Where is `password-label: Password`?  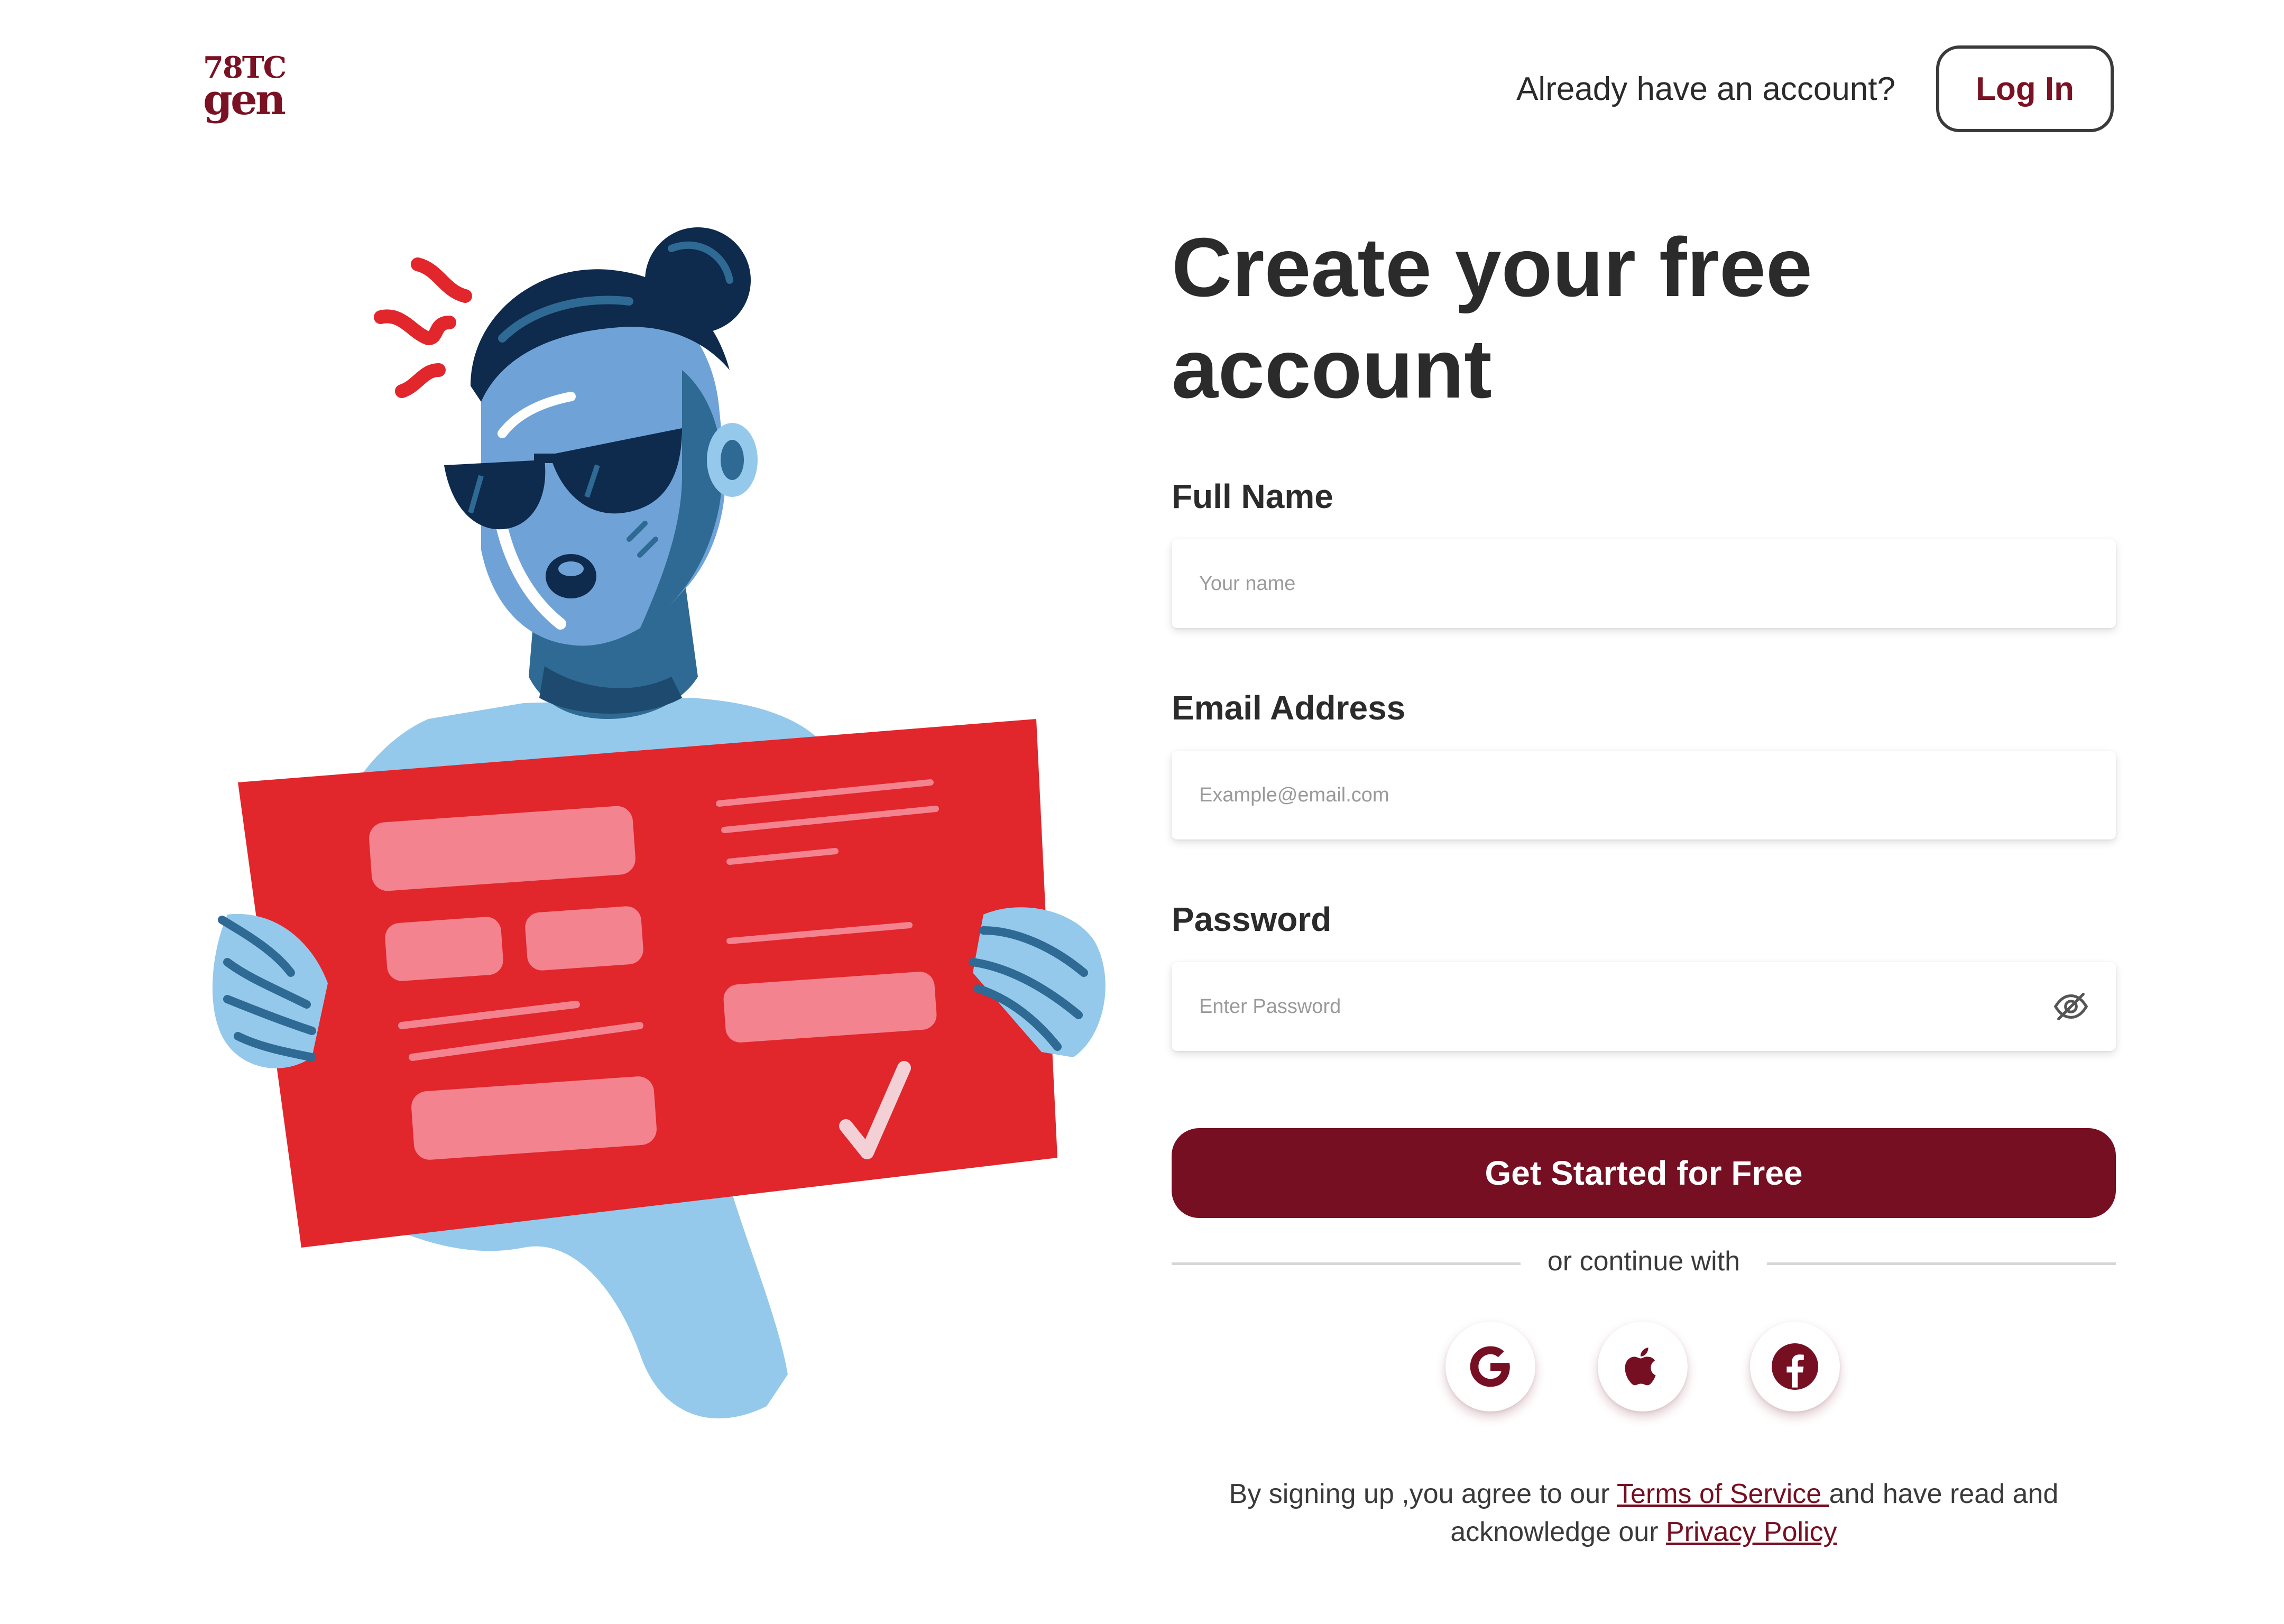 password-label: Password is located at coordinates (1252, 919).